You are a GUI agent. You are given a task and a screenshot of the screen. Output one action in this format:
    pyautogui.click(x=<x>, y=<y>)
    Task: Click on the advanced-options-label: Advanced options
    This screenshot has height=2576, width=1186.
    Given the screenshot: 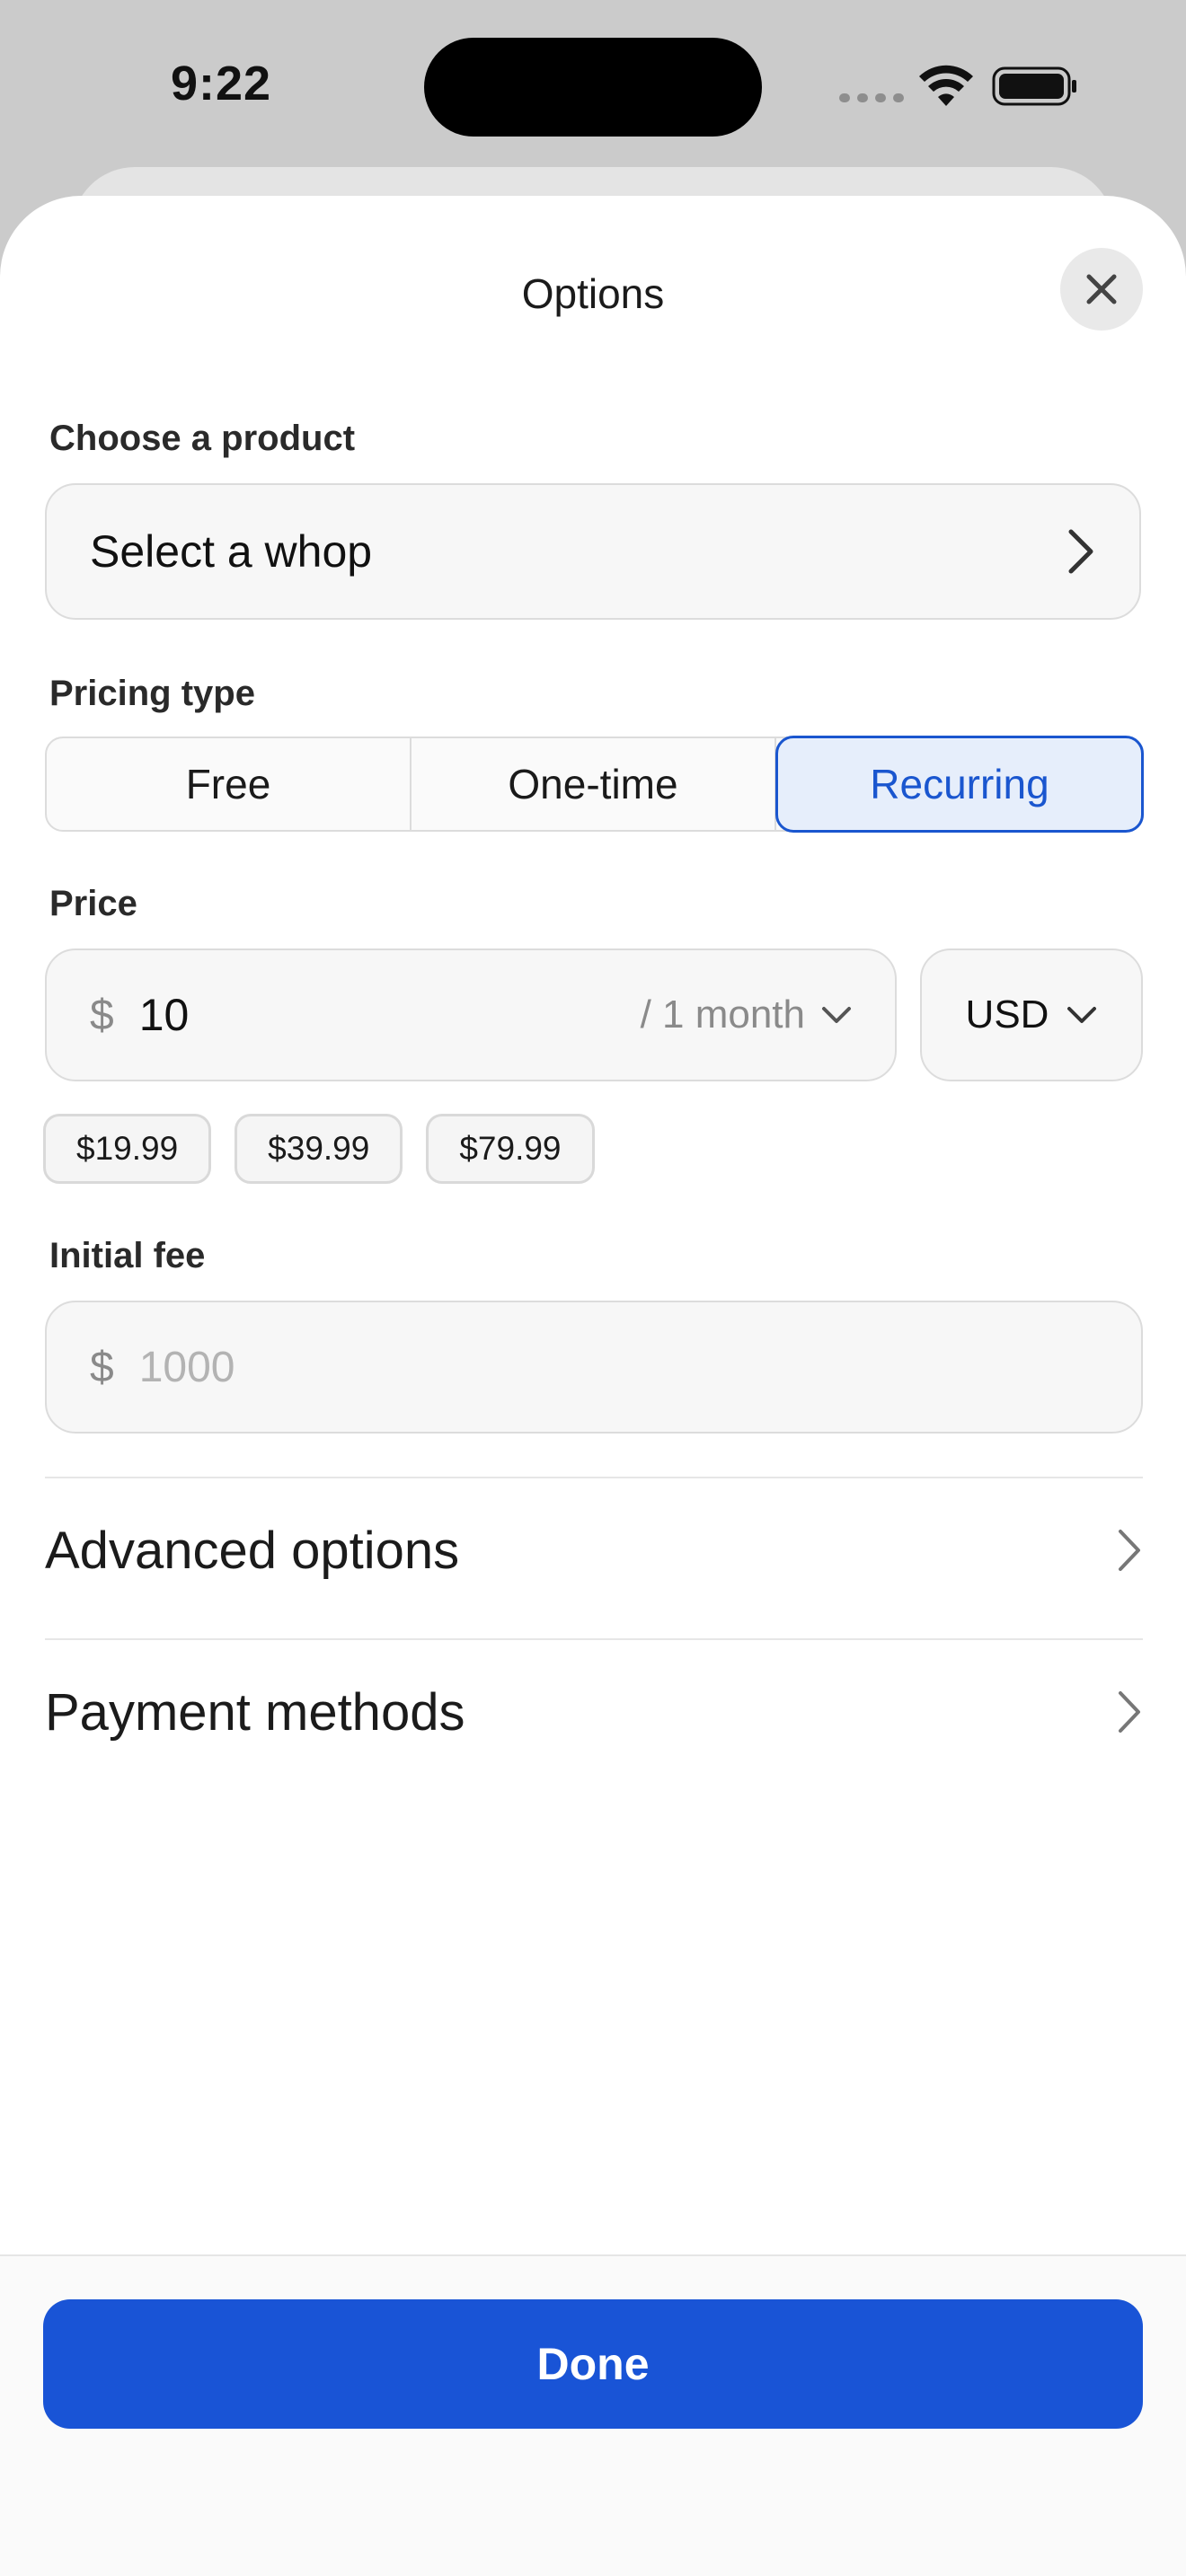 What is the action you would take?
    pyautogui.click(x=253, y=1550)
    